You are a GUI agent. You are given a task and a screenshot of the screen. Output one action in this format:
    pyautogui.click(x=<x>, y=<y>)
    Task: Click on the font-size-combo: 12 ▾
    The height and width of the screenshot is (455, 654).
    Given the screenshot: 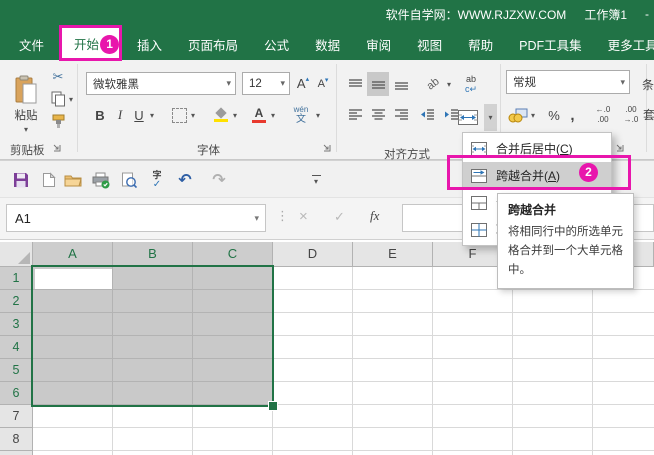 What is the action you would take?
    pyautogui.click(x=266, y=83)
    